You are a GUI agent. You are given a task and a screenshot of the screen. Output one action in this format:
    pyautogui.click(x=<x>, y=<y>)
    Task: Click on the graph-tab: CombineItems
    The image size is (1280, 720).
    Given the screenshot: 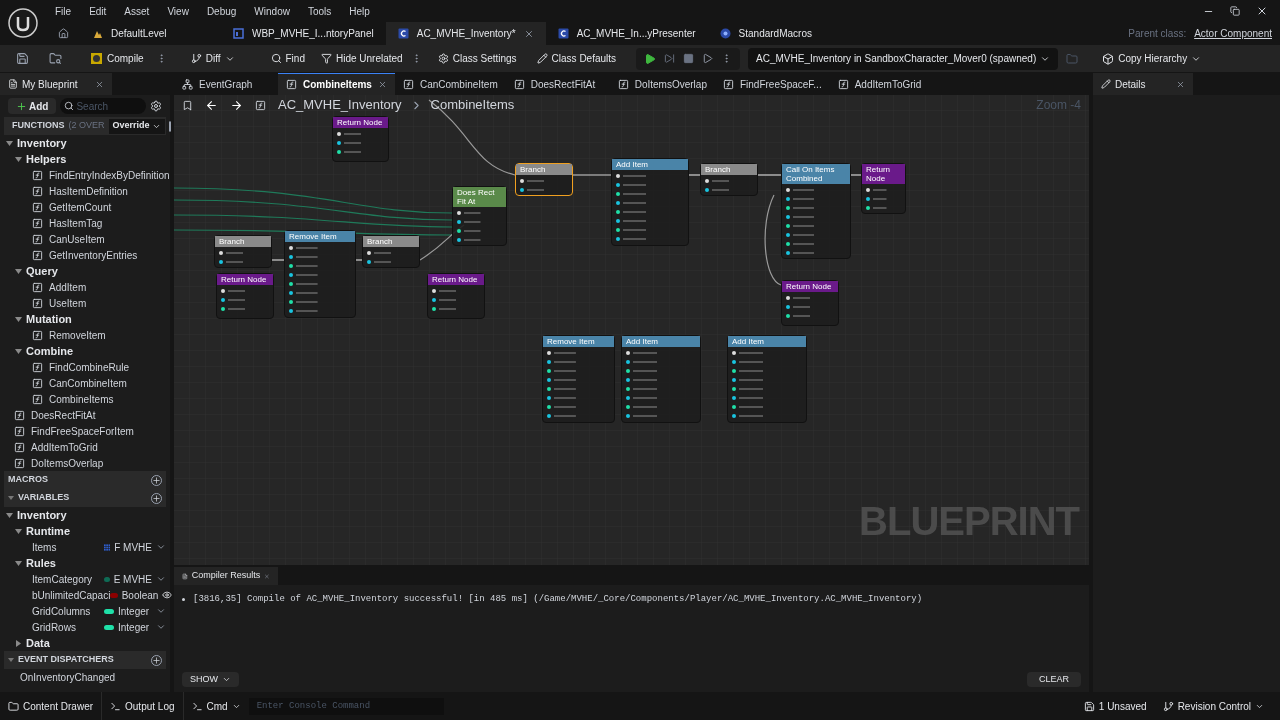 What is the action you would take?
    pyautogui.click(x=336, y=84)
    